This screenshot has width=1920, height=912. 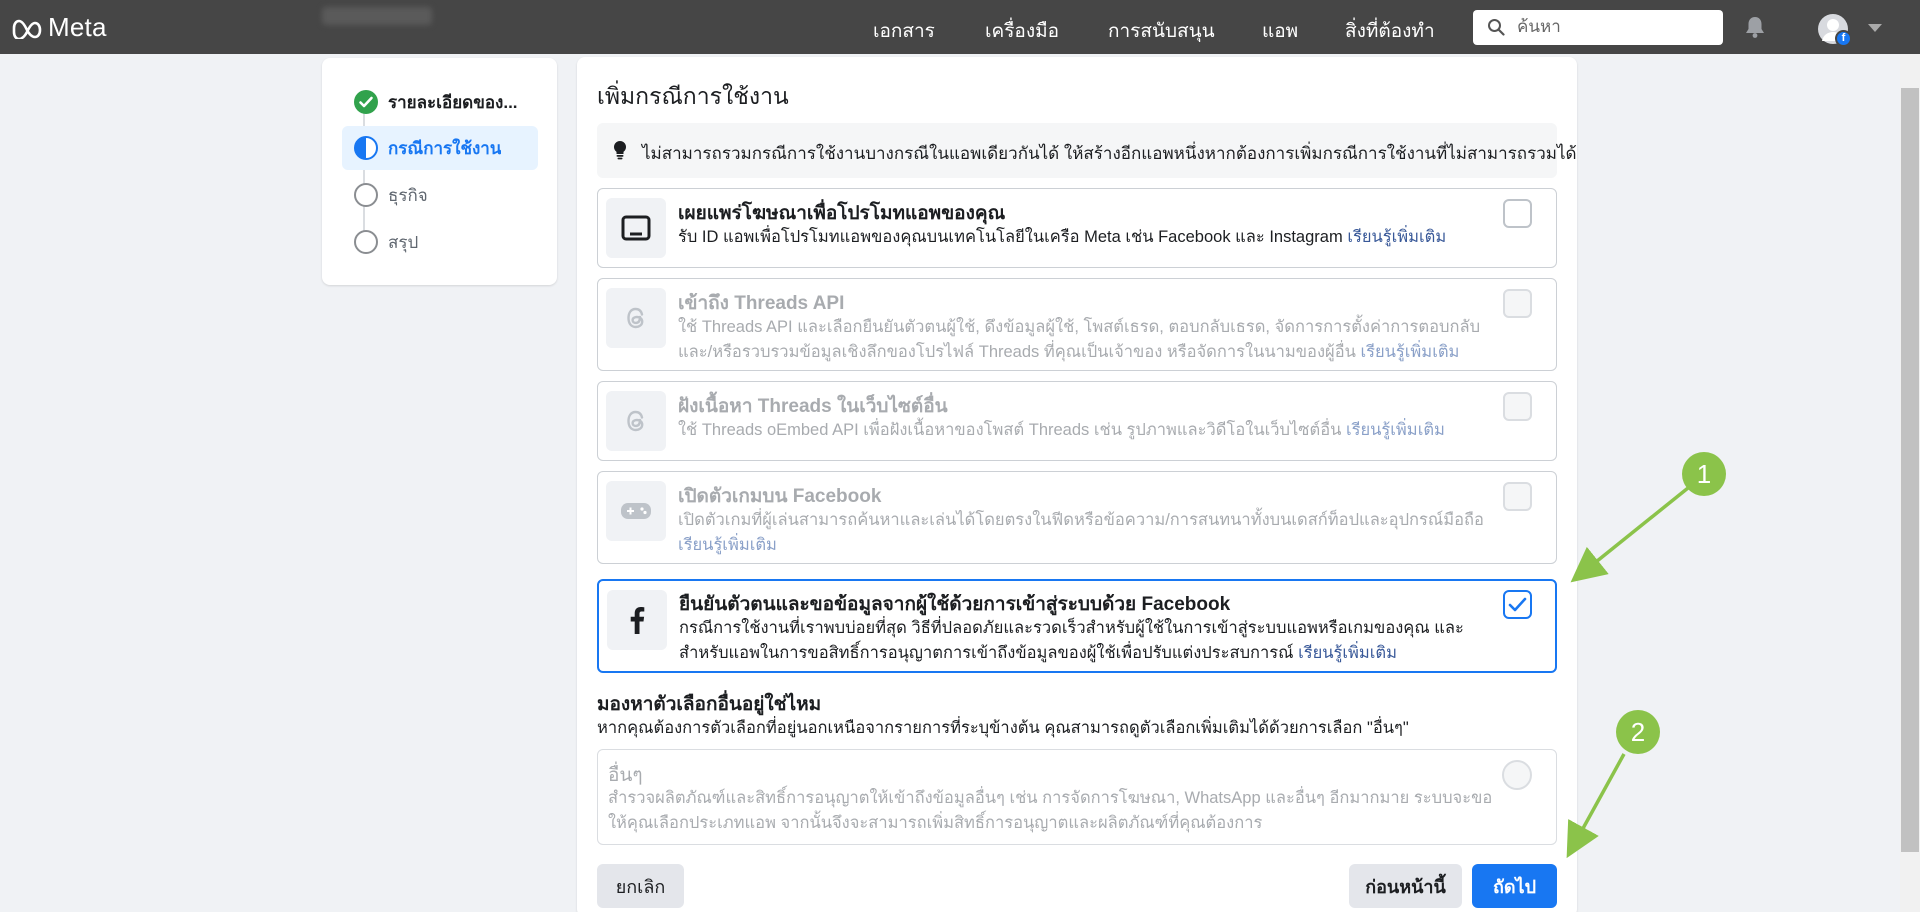 I want to click on nav-support: การสนับสนุน, so click(x=1161, y=31).